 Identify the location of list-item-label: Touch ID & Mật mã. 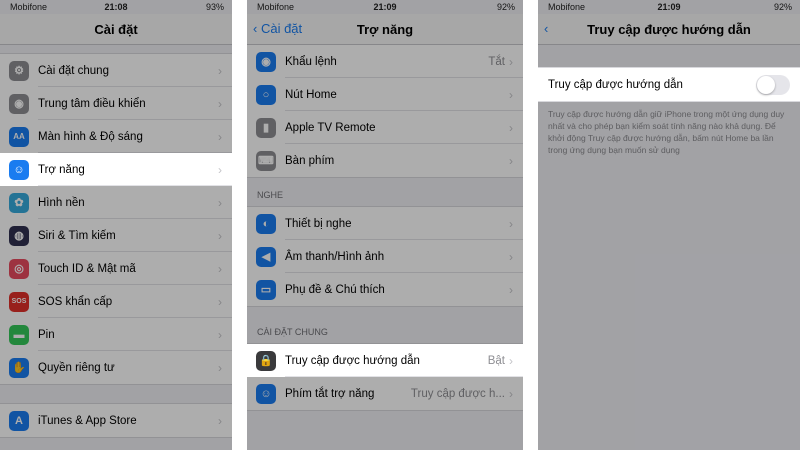
(87, 268).